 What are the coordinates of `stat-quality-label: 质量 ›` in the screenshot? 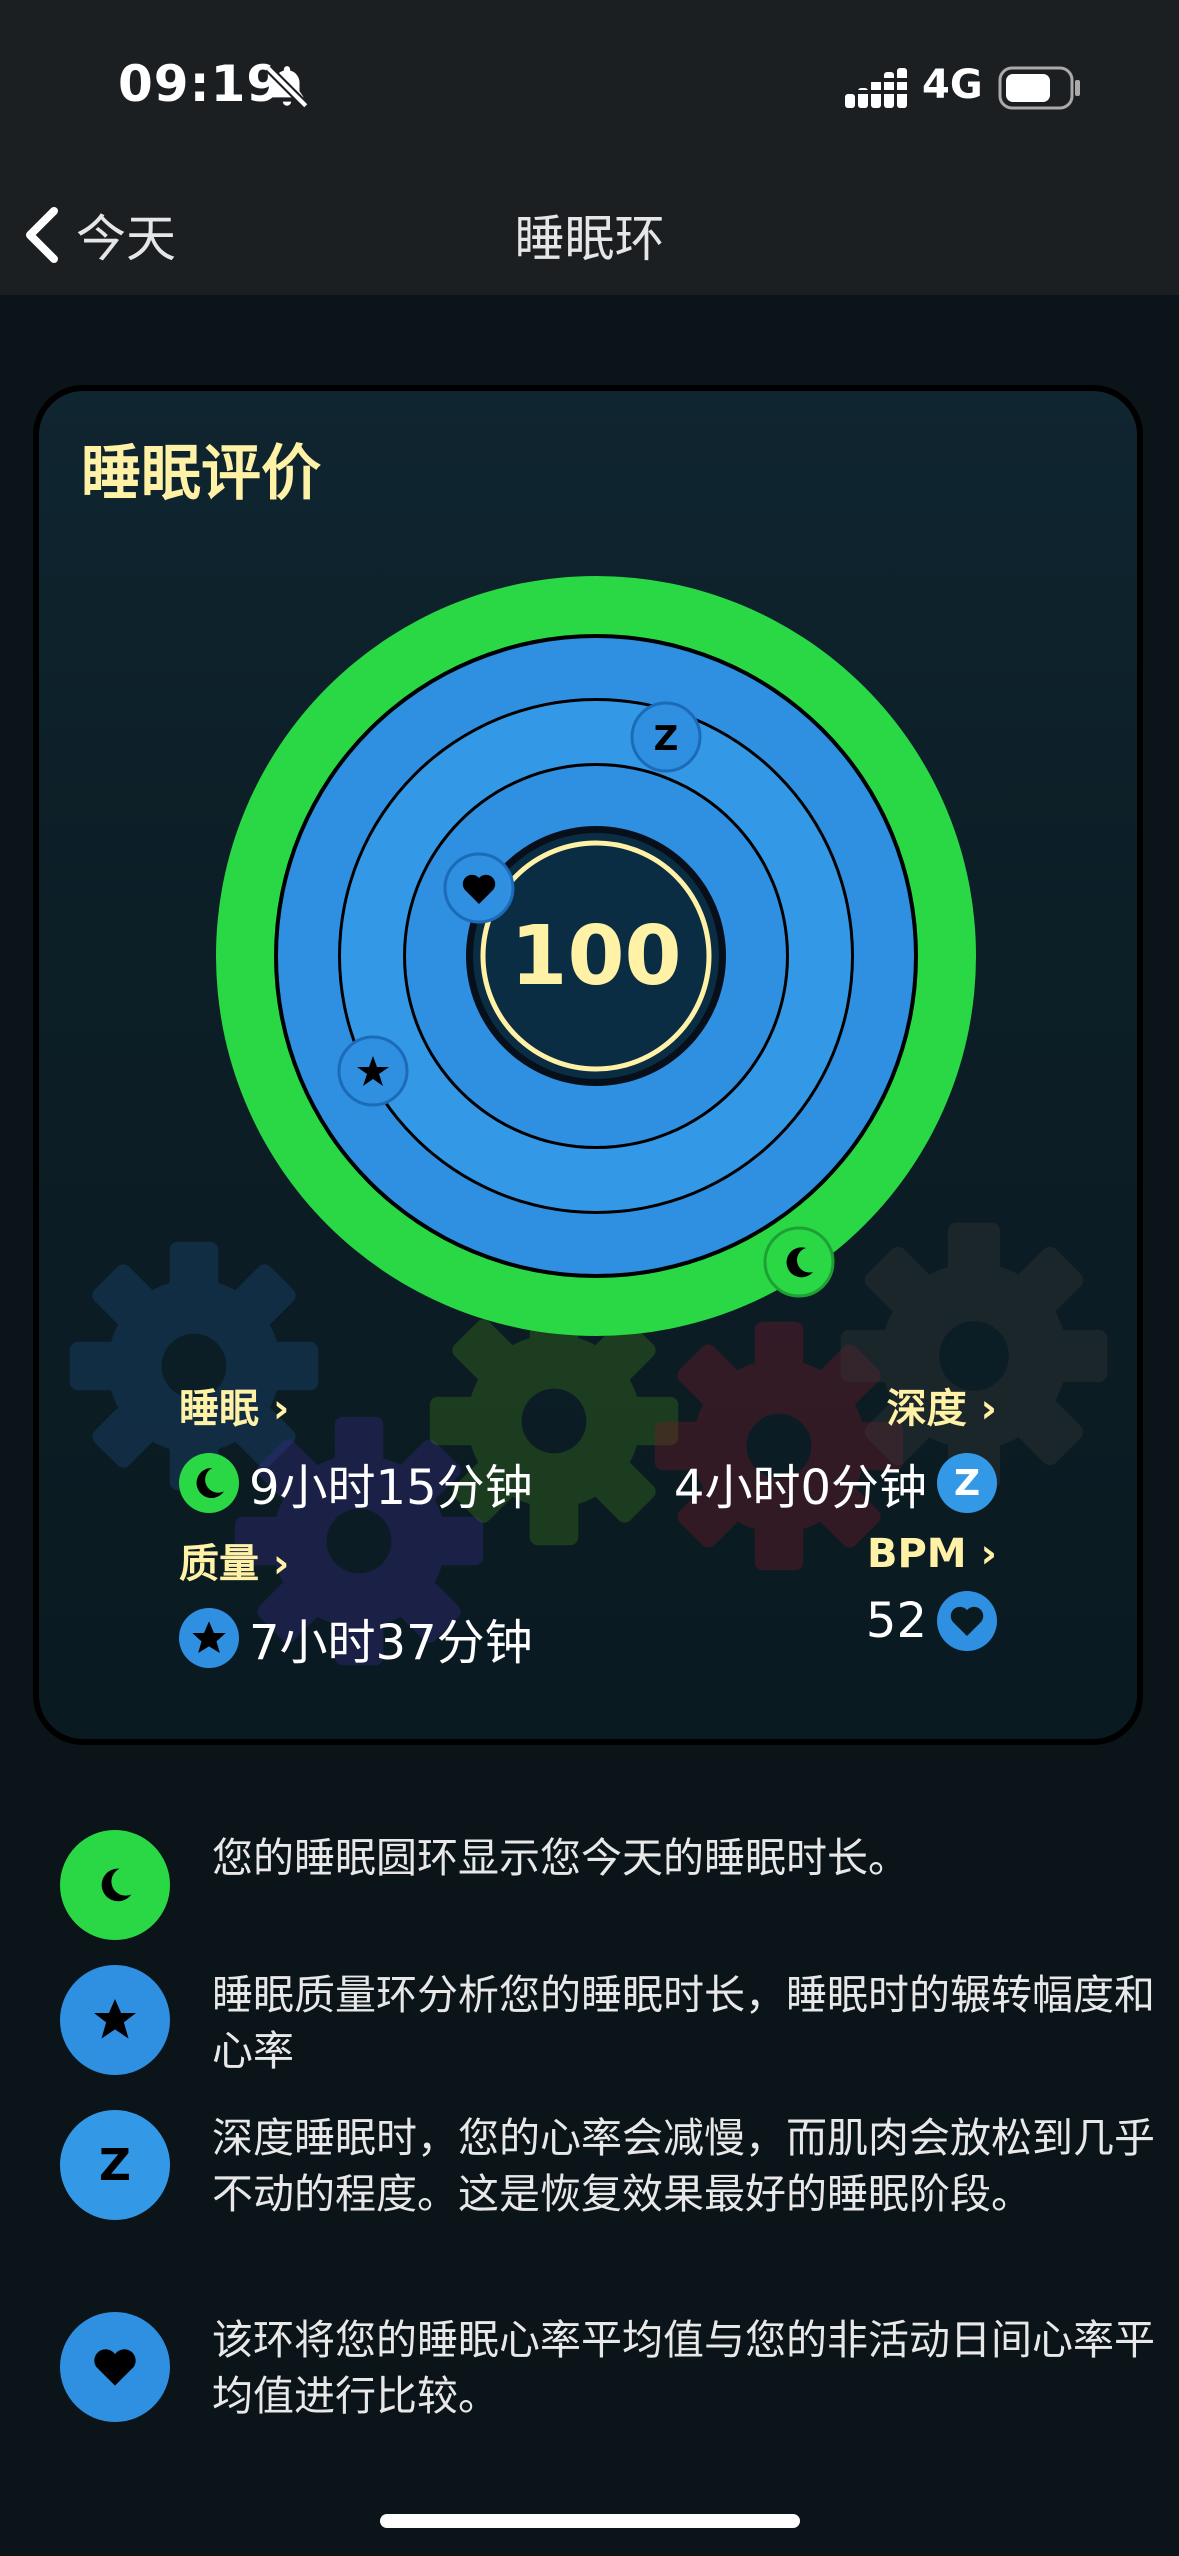 It's located at (234, 1564).